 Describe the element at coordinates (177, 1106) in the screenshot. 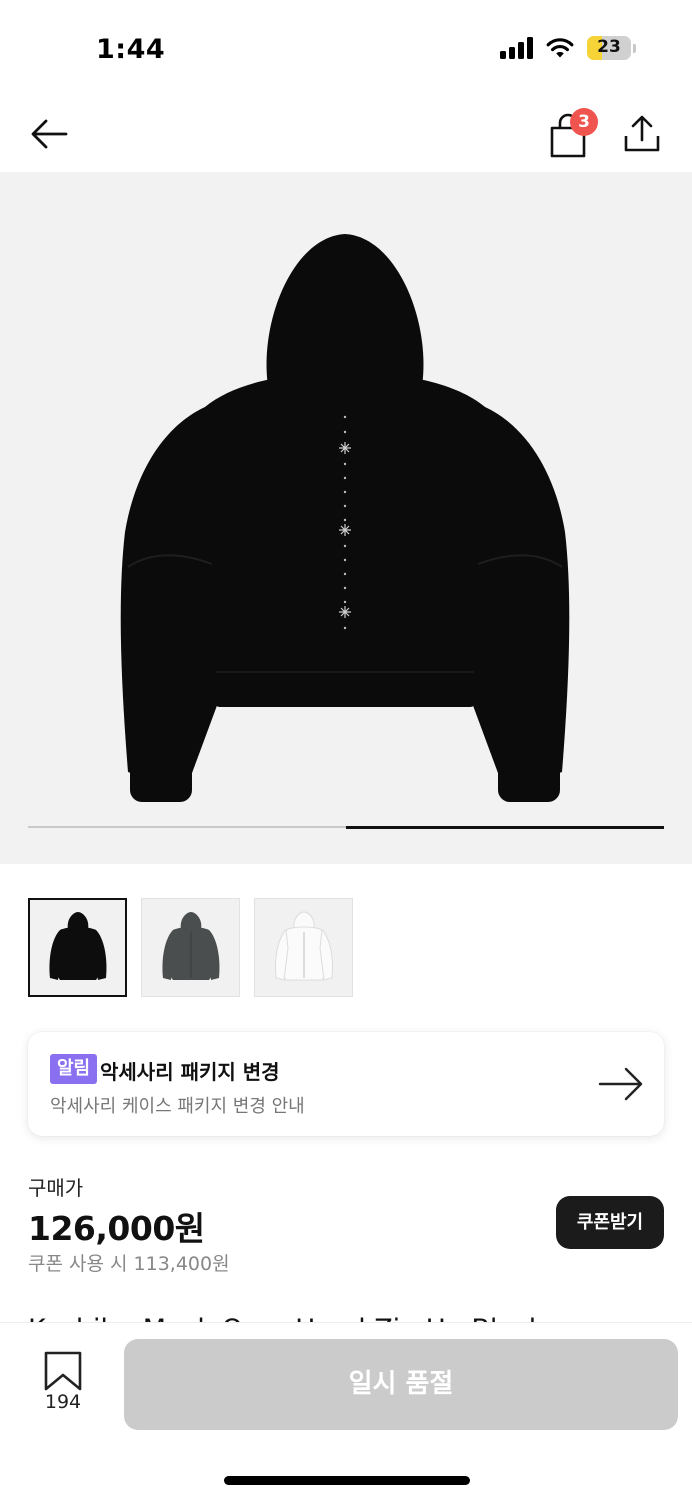

I see `notice-subtitle: 악세사리 케이스 패키지 변경 안내` at that location.